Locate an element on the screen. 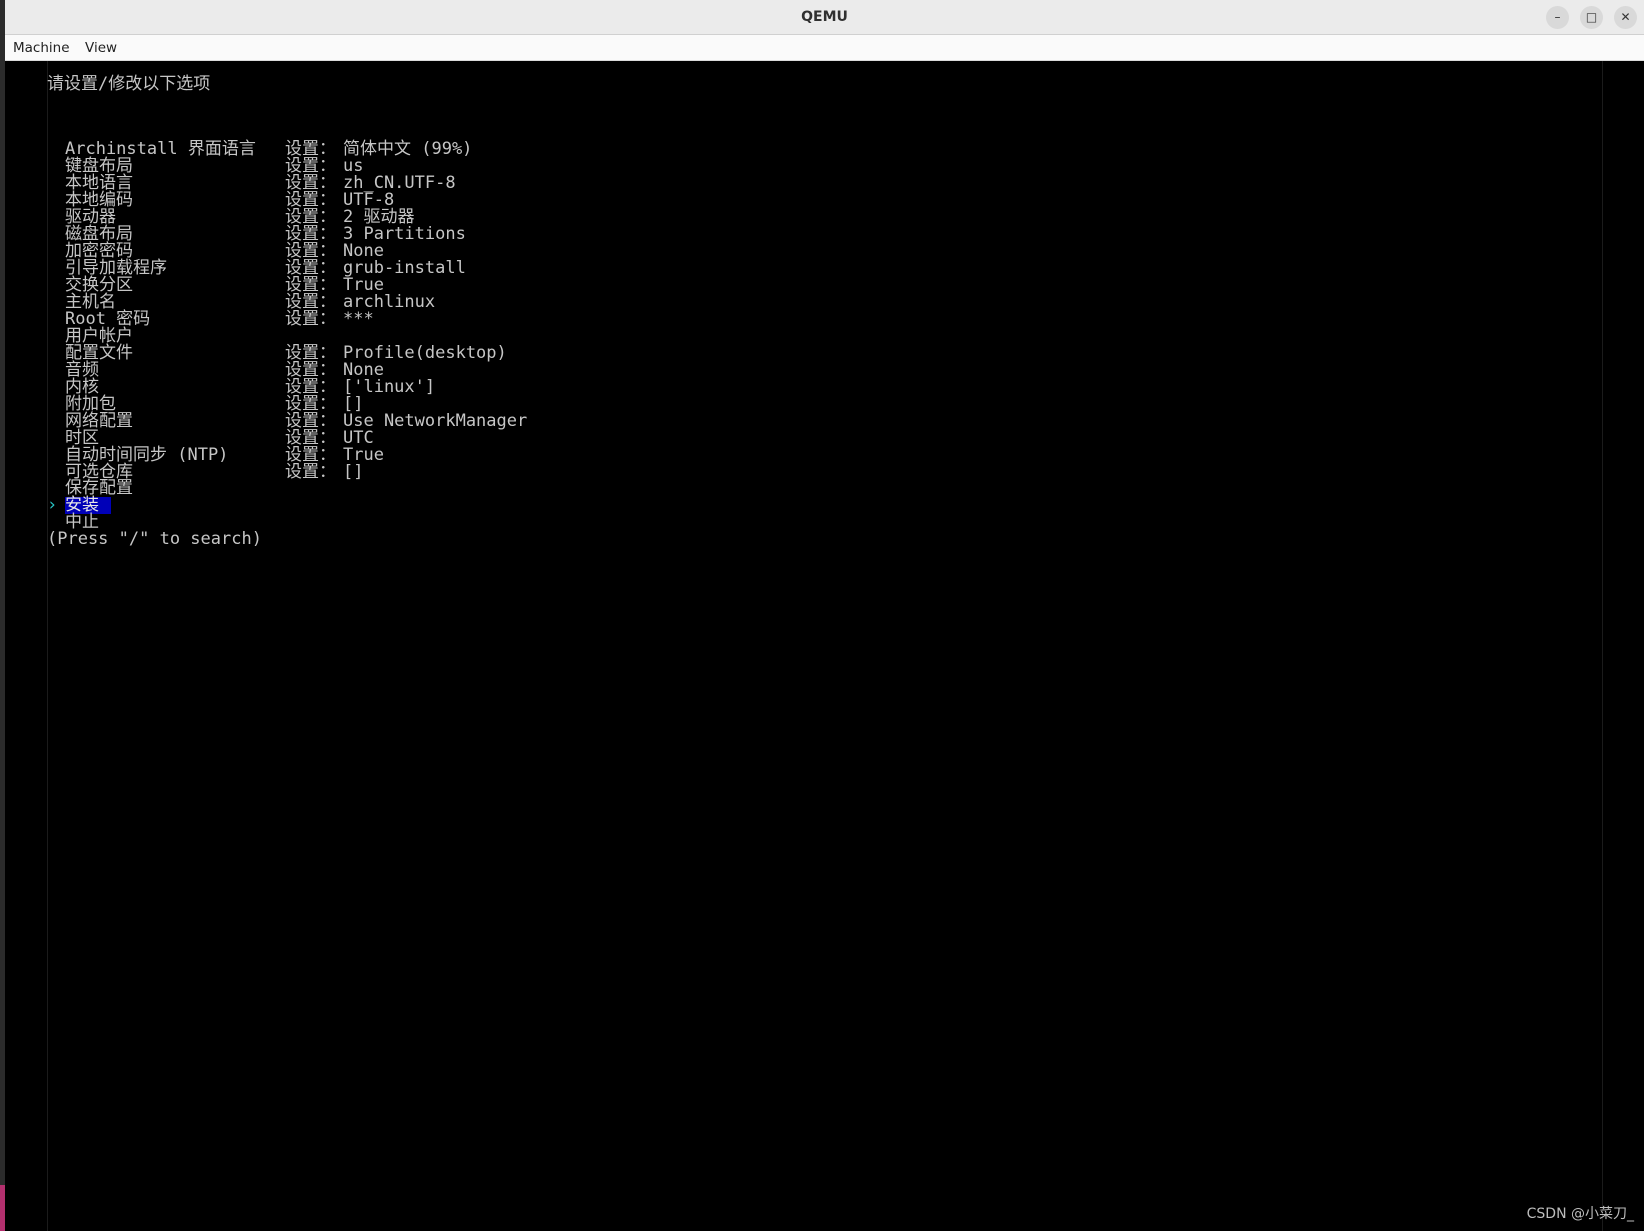 The width and height of the screenshot is (1644, 1231). search-hint: (Press "/" to search) is located at coordinates (154, 539).